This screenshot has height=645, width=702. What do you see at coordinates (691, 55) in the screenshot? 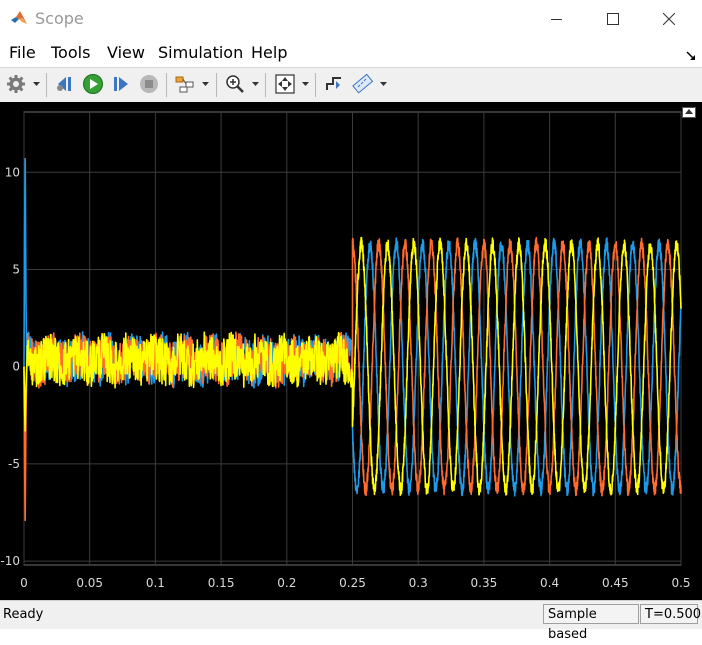
I see `dock-arrow-icon` at bounding box center [691, 55].